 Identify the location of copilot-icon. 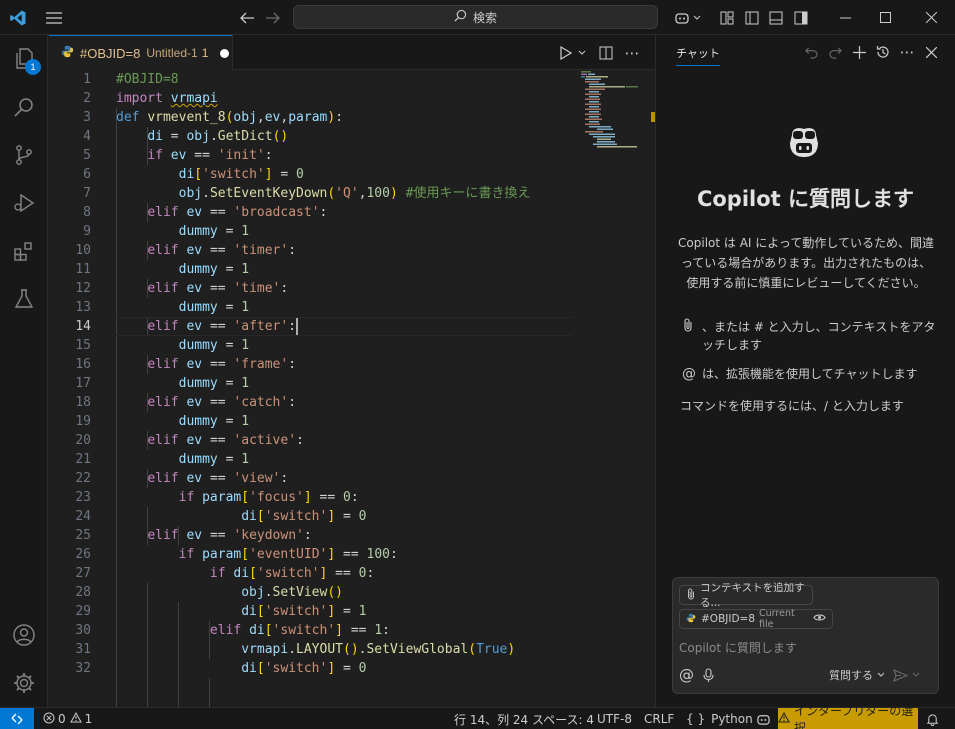
(687, 17).